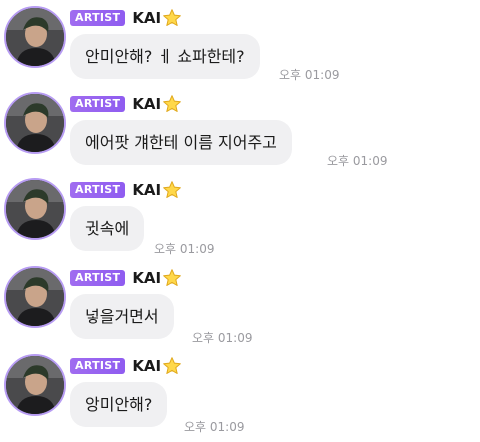  What do you see at coordinates (181, 142) in the screenshot?
I see `message-bubble: 에어팟 걔한테 이름 지어주고` at bounding box center [181, 142].